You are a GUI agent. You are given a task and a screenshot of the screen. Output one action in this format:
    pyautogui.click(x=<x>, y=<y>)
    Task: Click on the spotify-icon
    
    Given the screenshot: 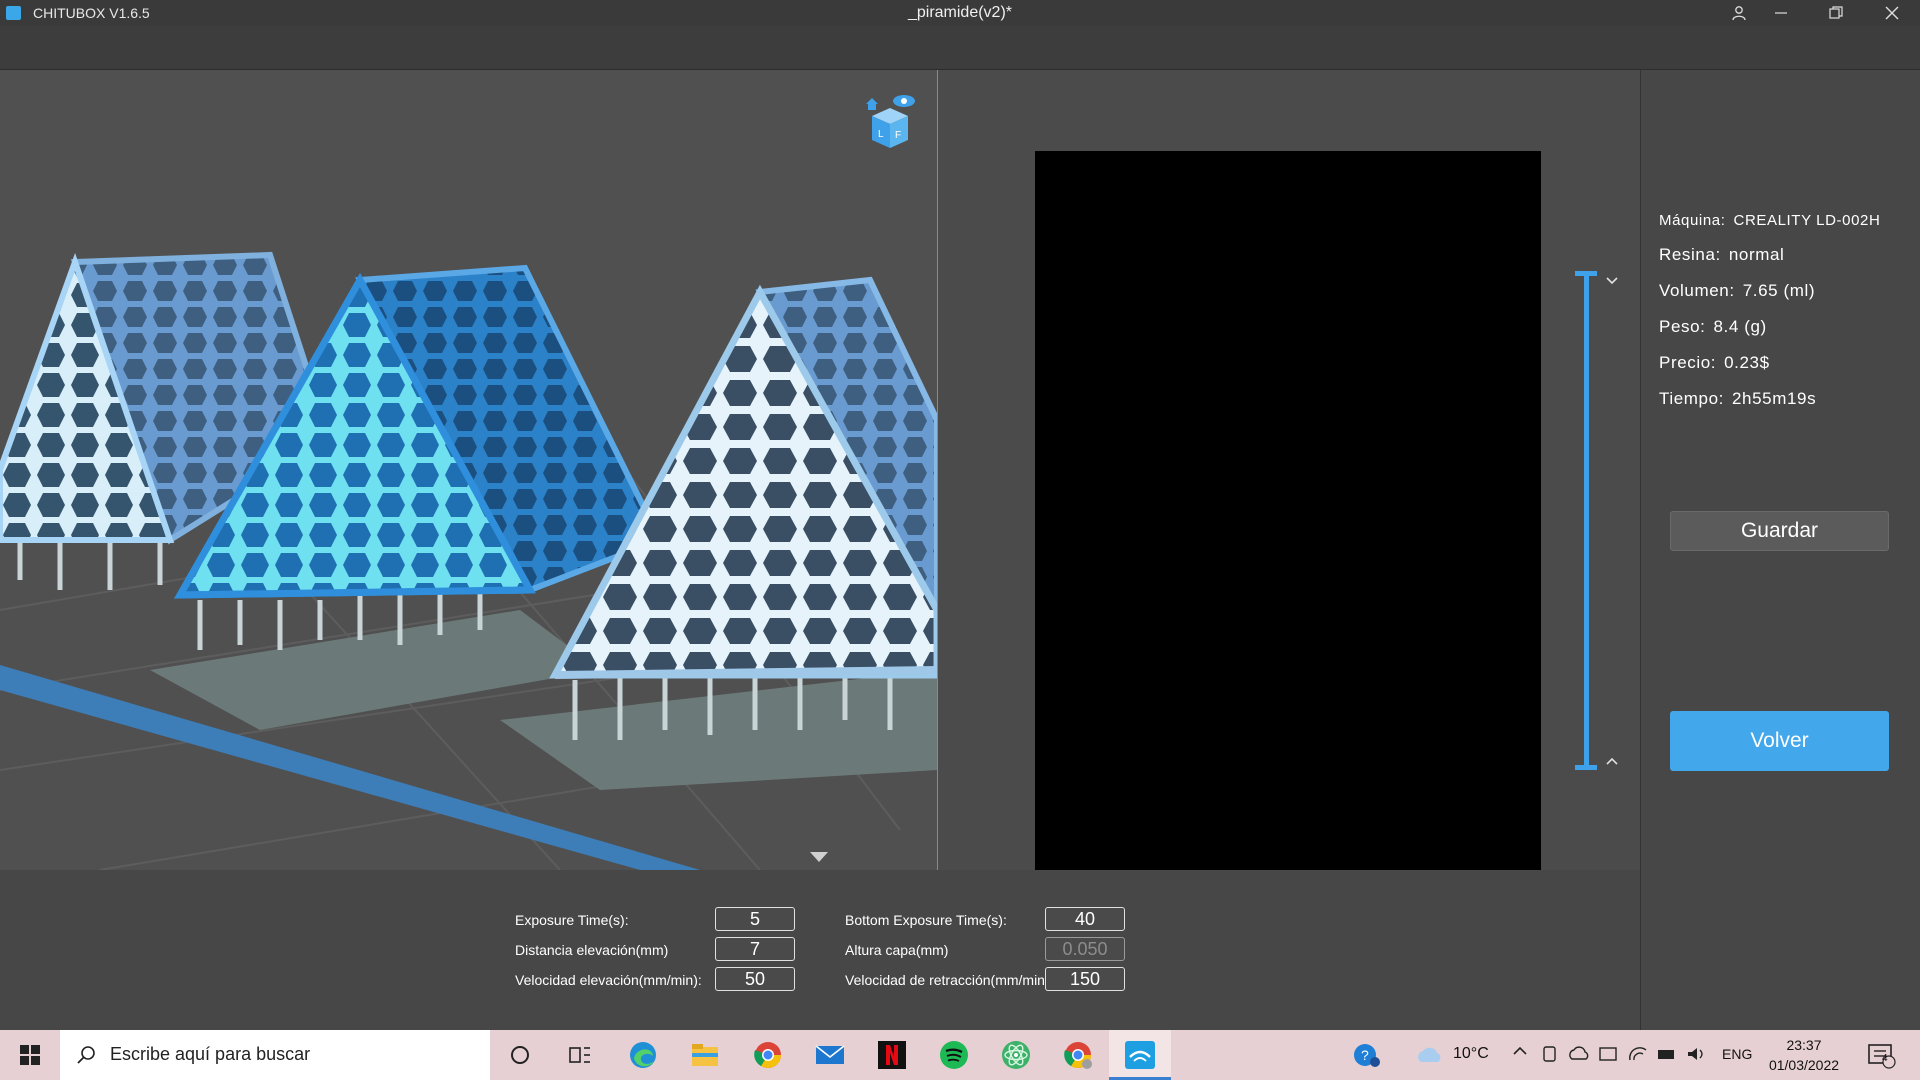 What is the action you would take?
    pyautogui.click(x=954, y=1055)
    